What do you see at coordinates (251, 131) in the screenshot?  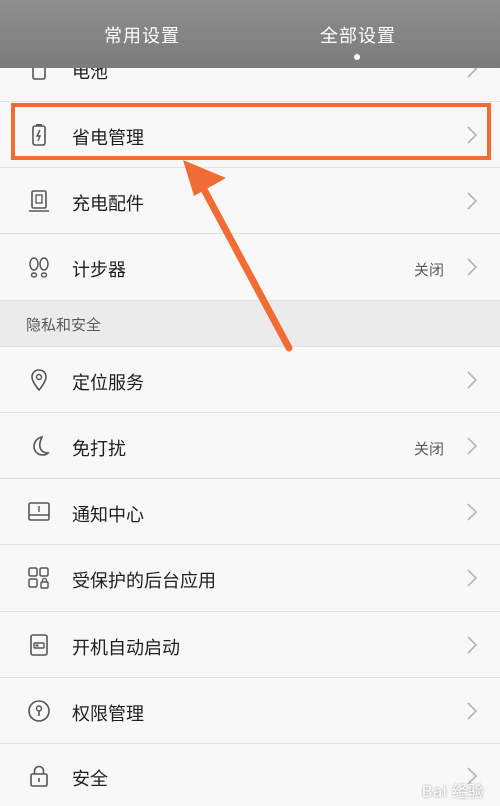 I see `highlight-box` at bounding box center [251, 131].